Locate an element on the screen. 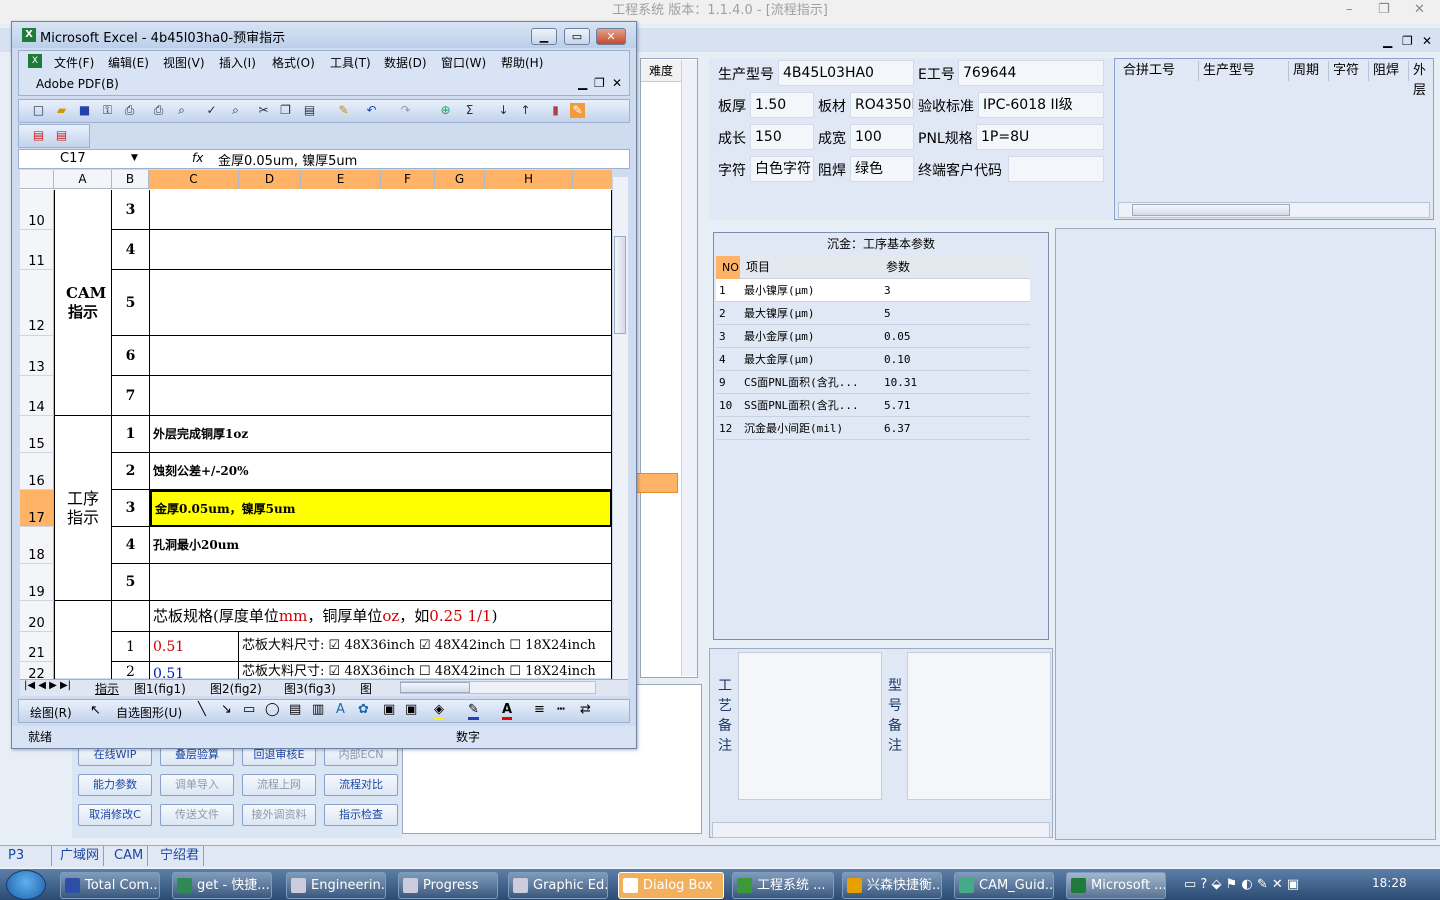 This screenshot has width=1440, height=900. mdi-restore-icon: ❐ is located at coordinates (1407, 41).